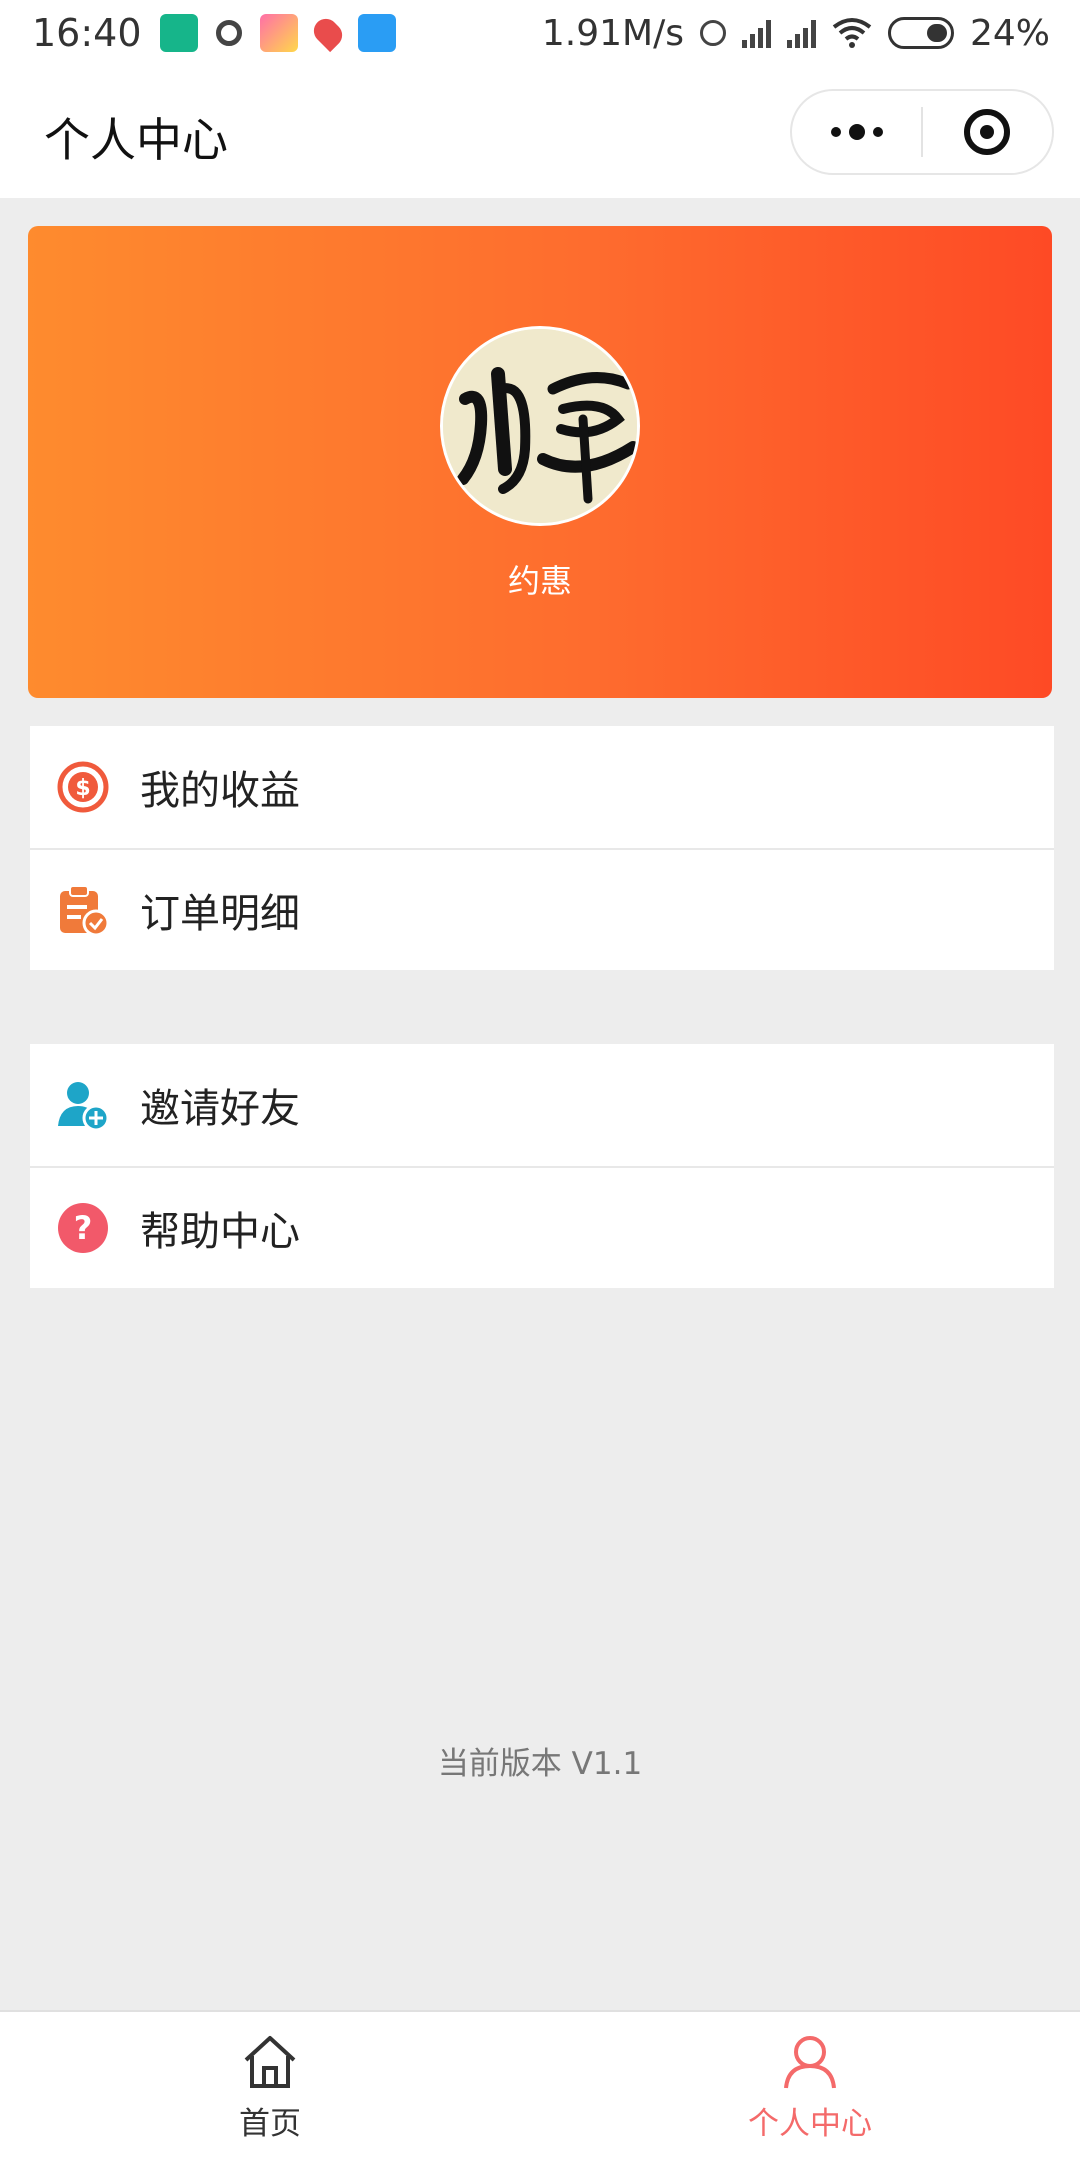 Image resolution: width=1080 pixels, height=2160 pixels. What do you see at coordinates (278, 33) in the screenshot?
I see `photo-app-icon` at bounding box center [278, 33].